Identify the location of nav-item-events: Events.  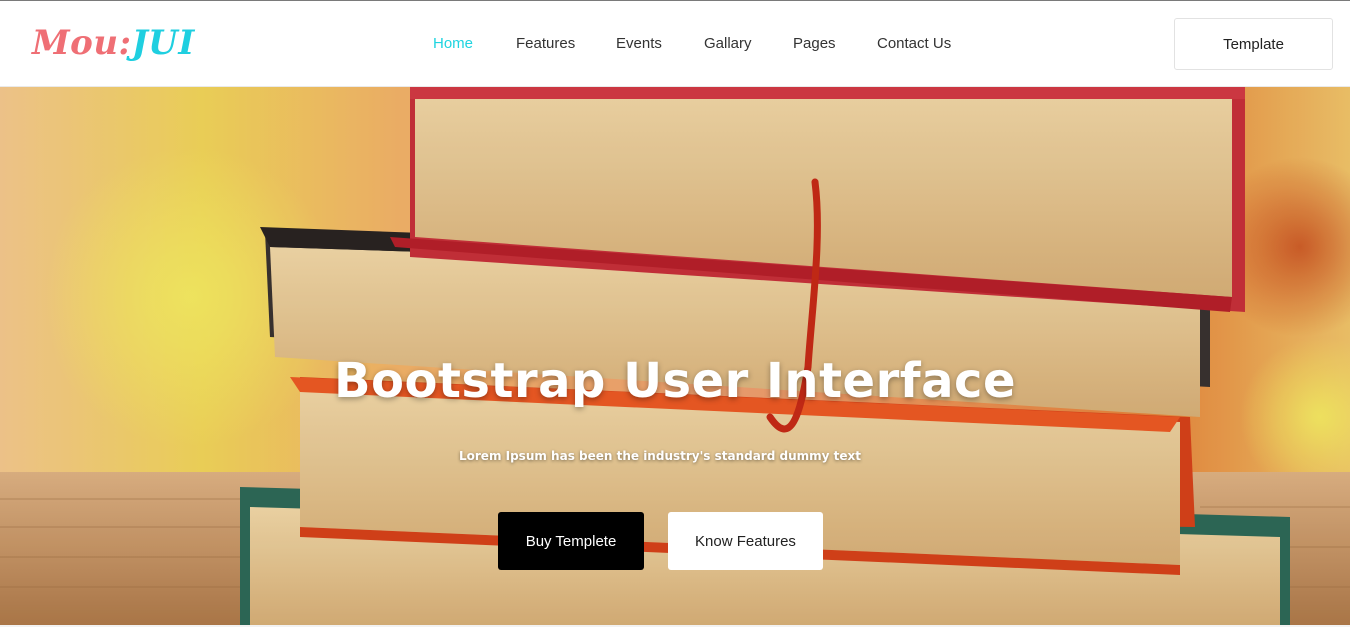
(639, 44).